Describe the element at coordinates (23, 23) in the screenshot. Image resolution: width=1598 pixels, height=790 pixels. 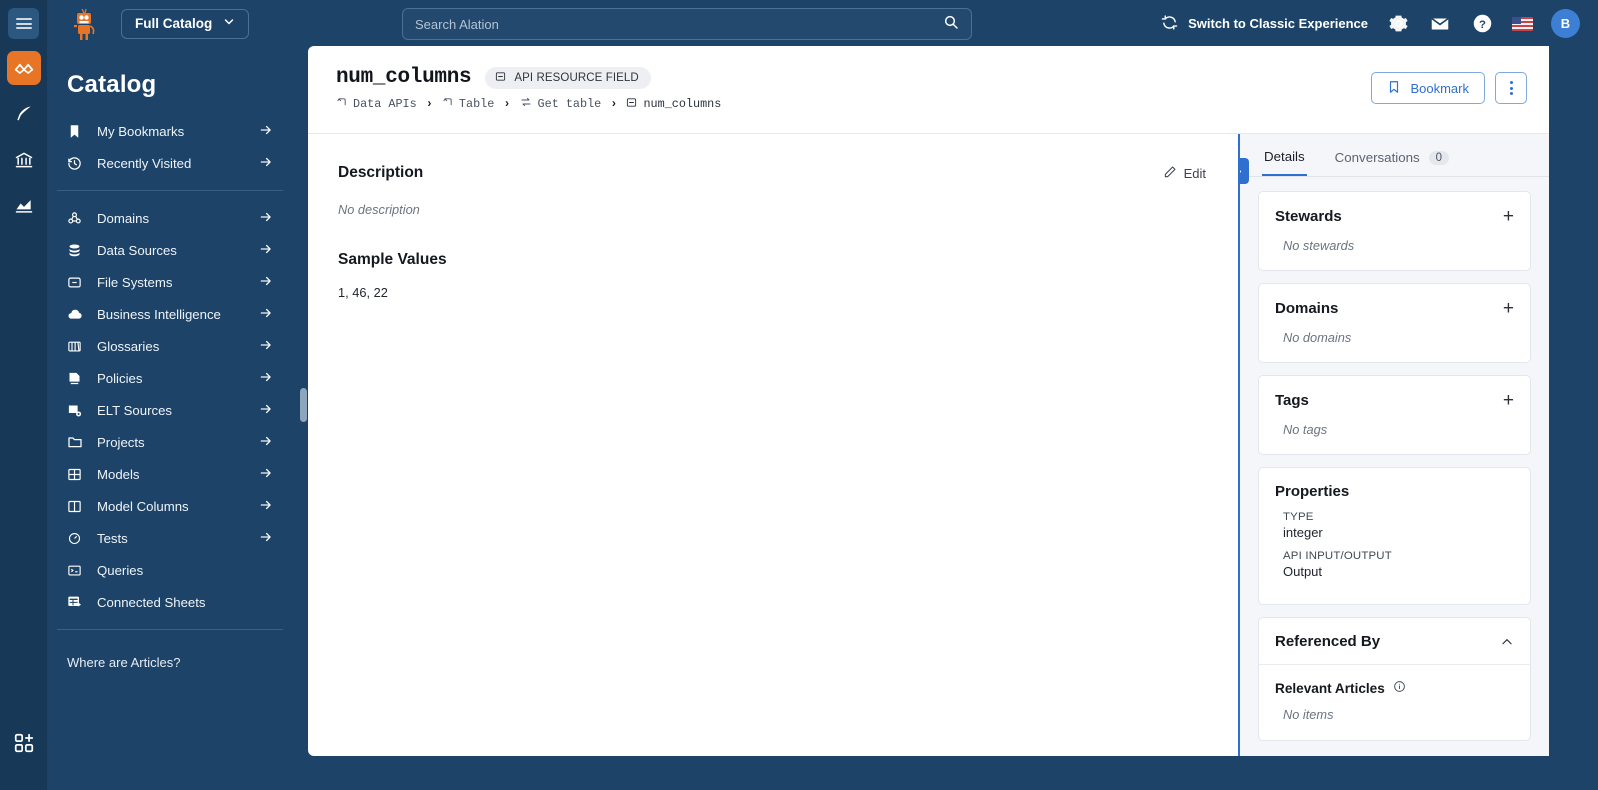
I see `hamburger-menu-icon` at that location.